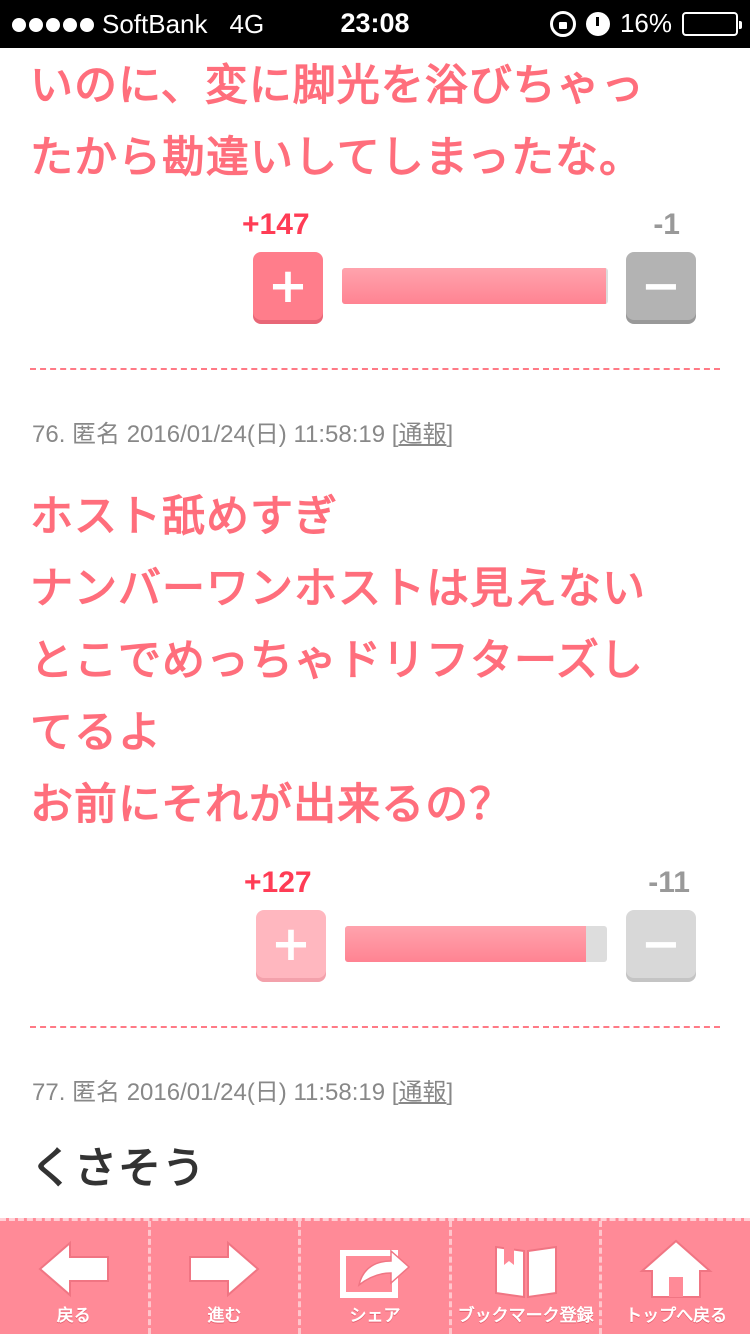 The height and width of the screenshot is (1334, 750). What do you see at coordinates (669, 882) in the screenshot?
I see `minus-count: -11` at bounding box center [669, 882].